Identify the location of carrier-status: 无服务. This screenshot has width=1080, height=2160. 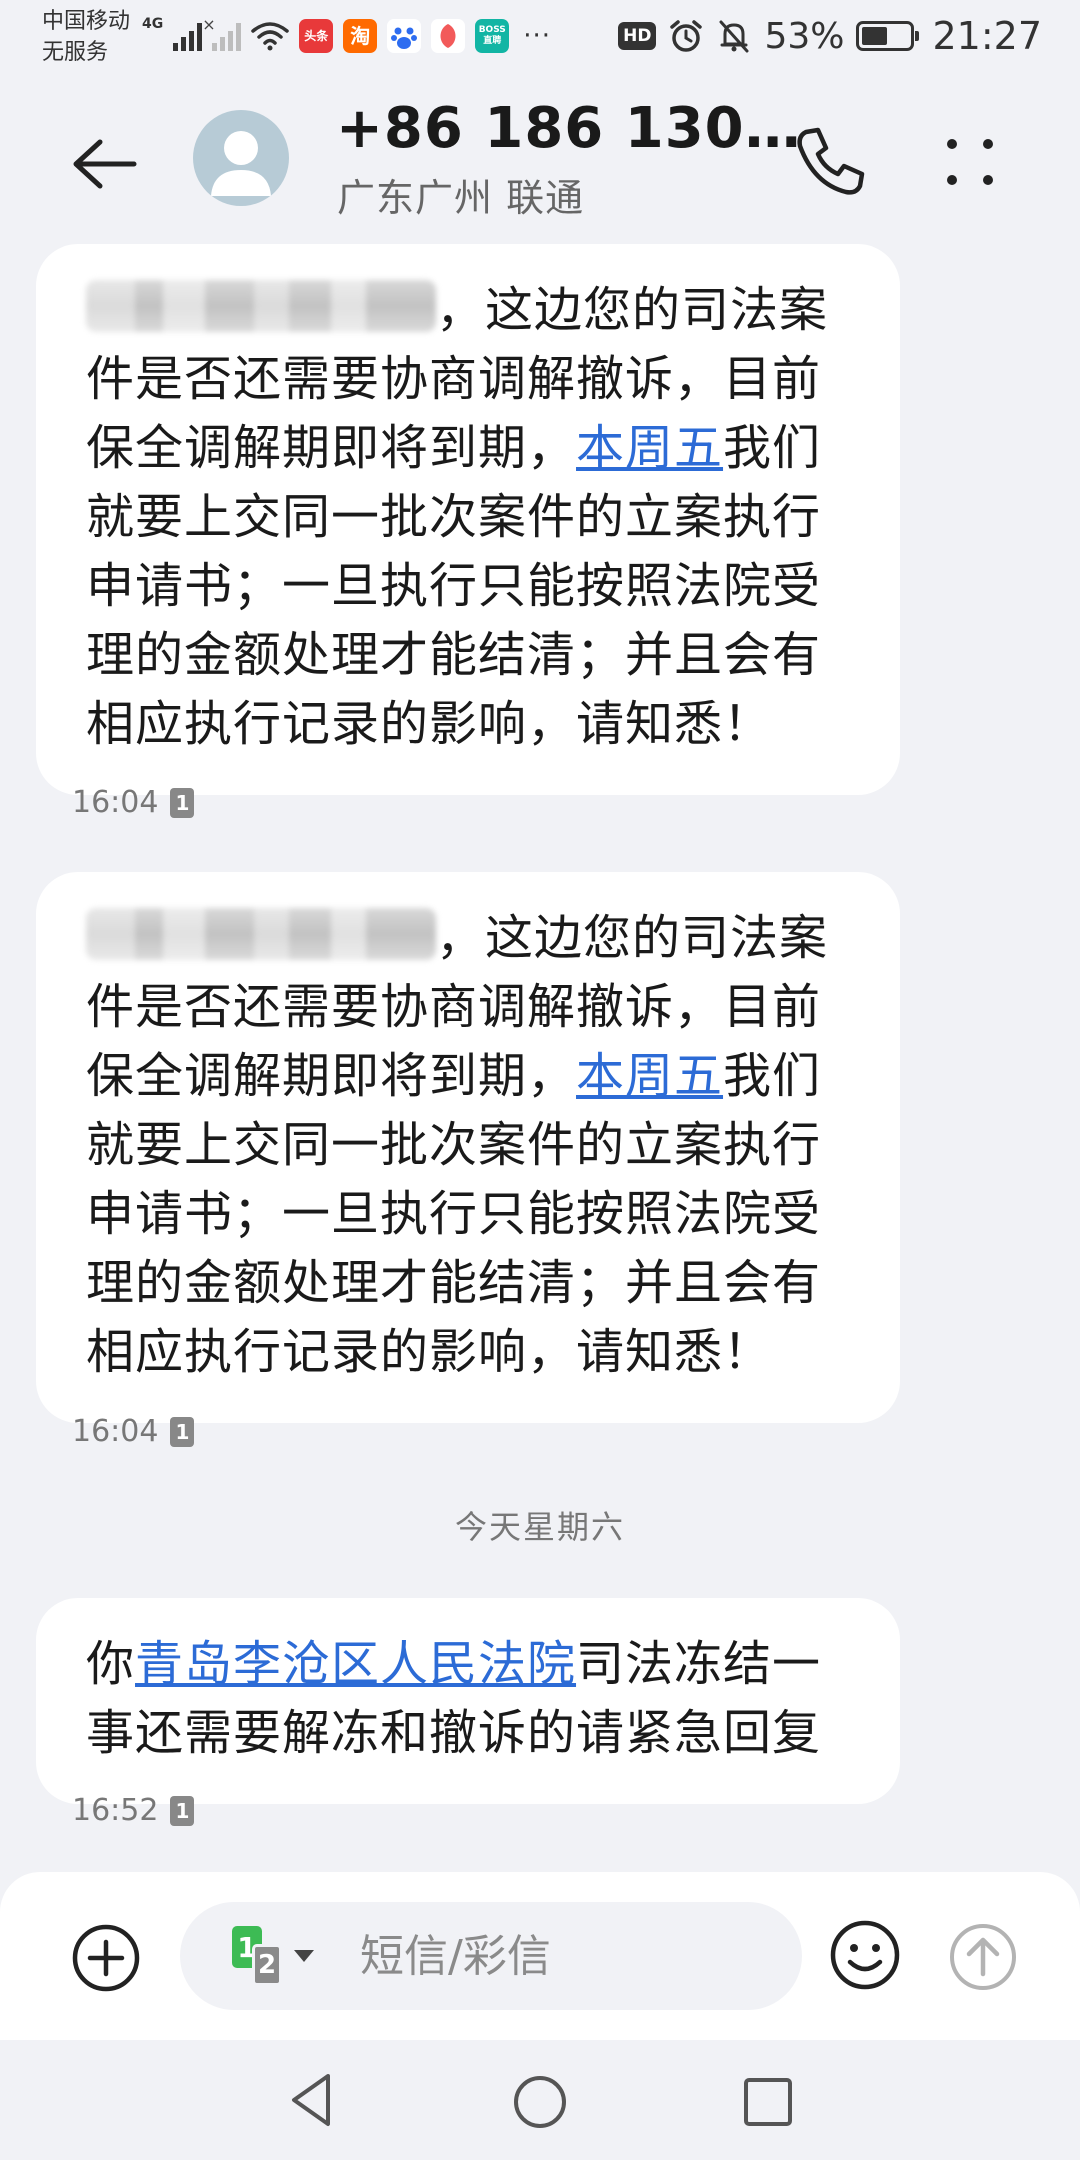
(75, 52).